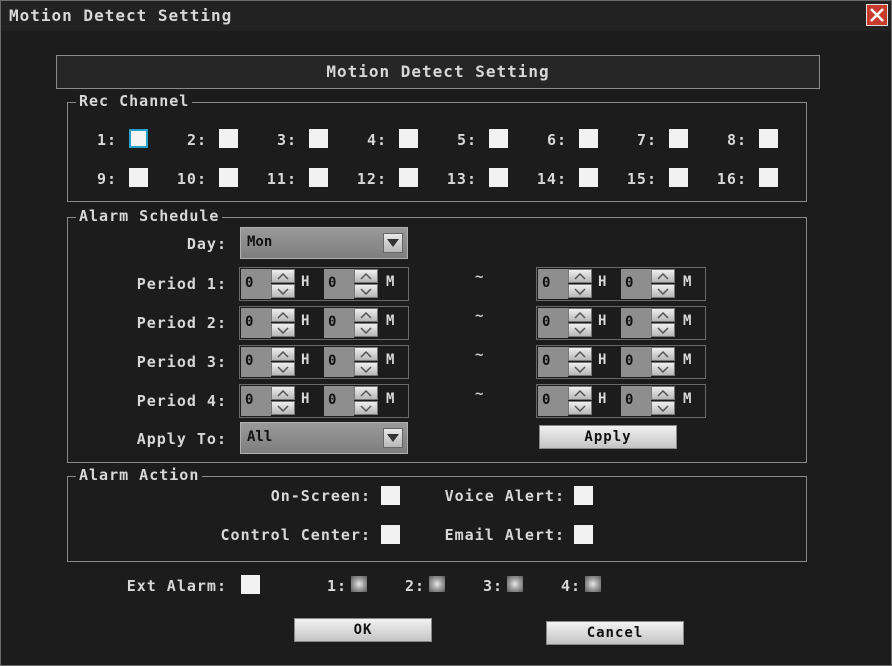 The width and height of the screenshot is (892, 666). I want to click on channel-label: 11:, so click(281, 179).